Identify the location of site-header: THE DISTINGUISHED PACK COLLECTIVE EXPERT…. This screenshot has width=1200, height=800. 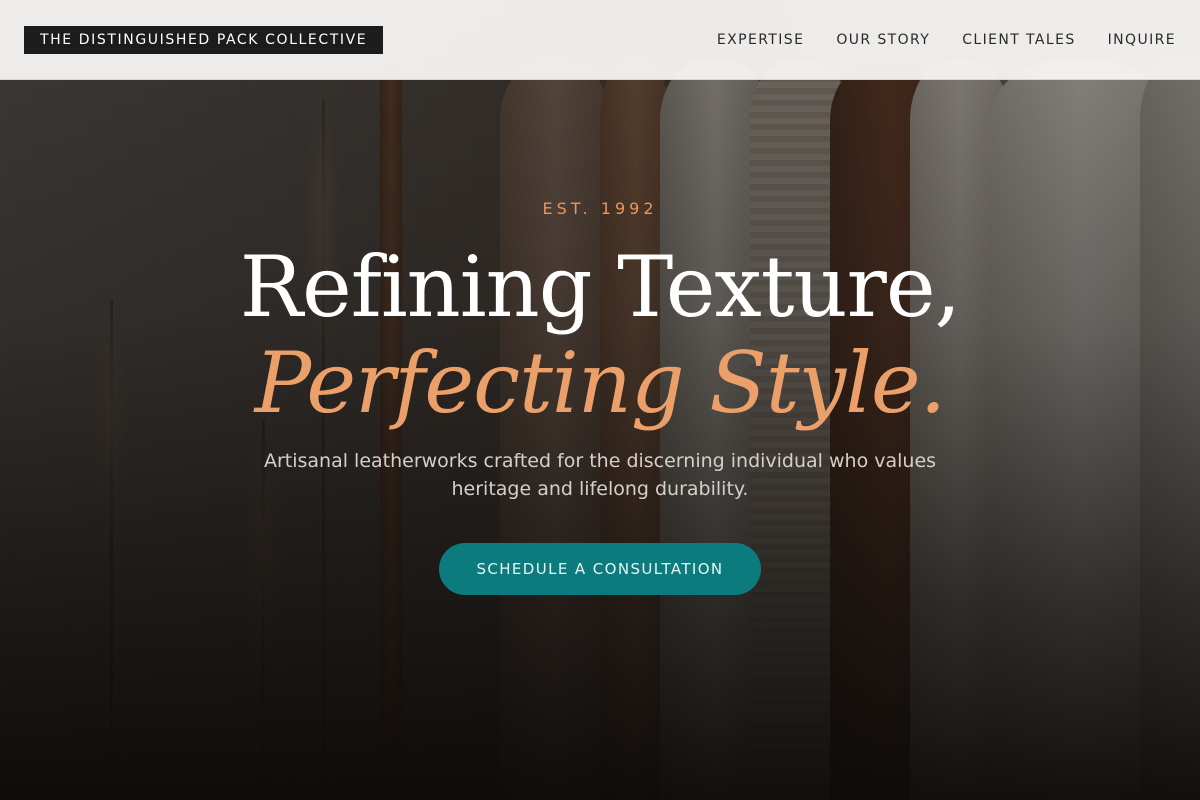
(600, 40).